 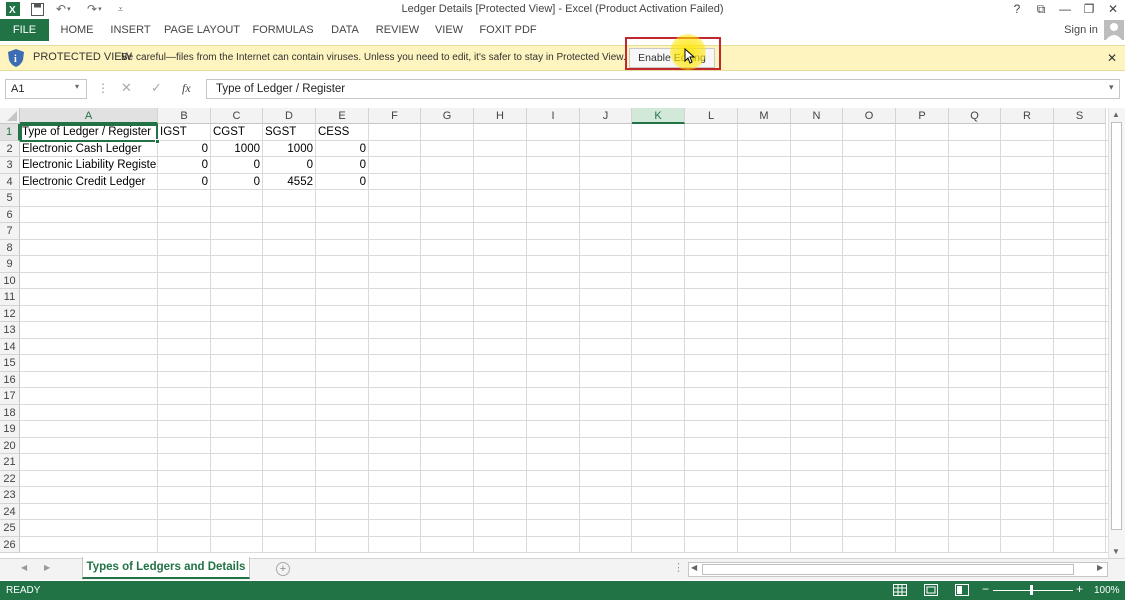 What do you see at coordinates (10, 511) in the screenshot?
I see `row-header-24: 24` at bounding box center [10, 511].